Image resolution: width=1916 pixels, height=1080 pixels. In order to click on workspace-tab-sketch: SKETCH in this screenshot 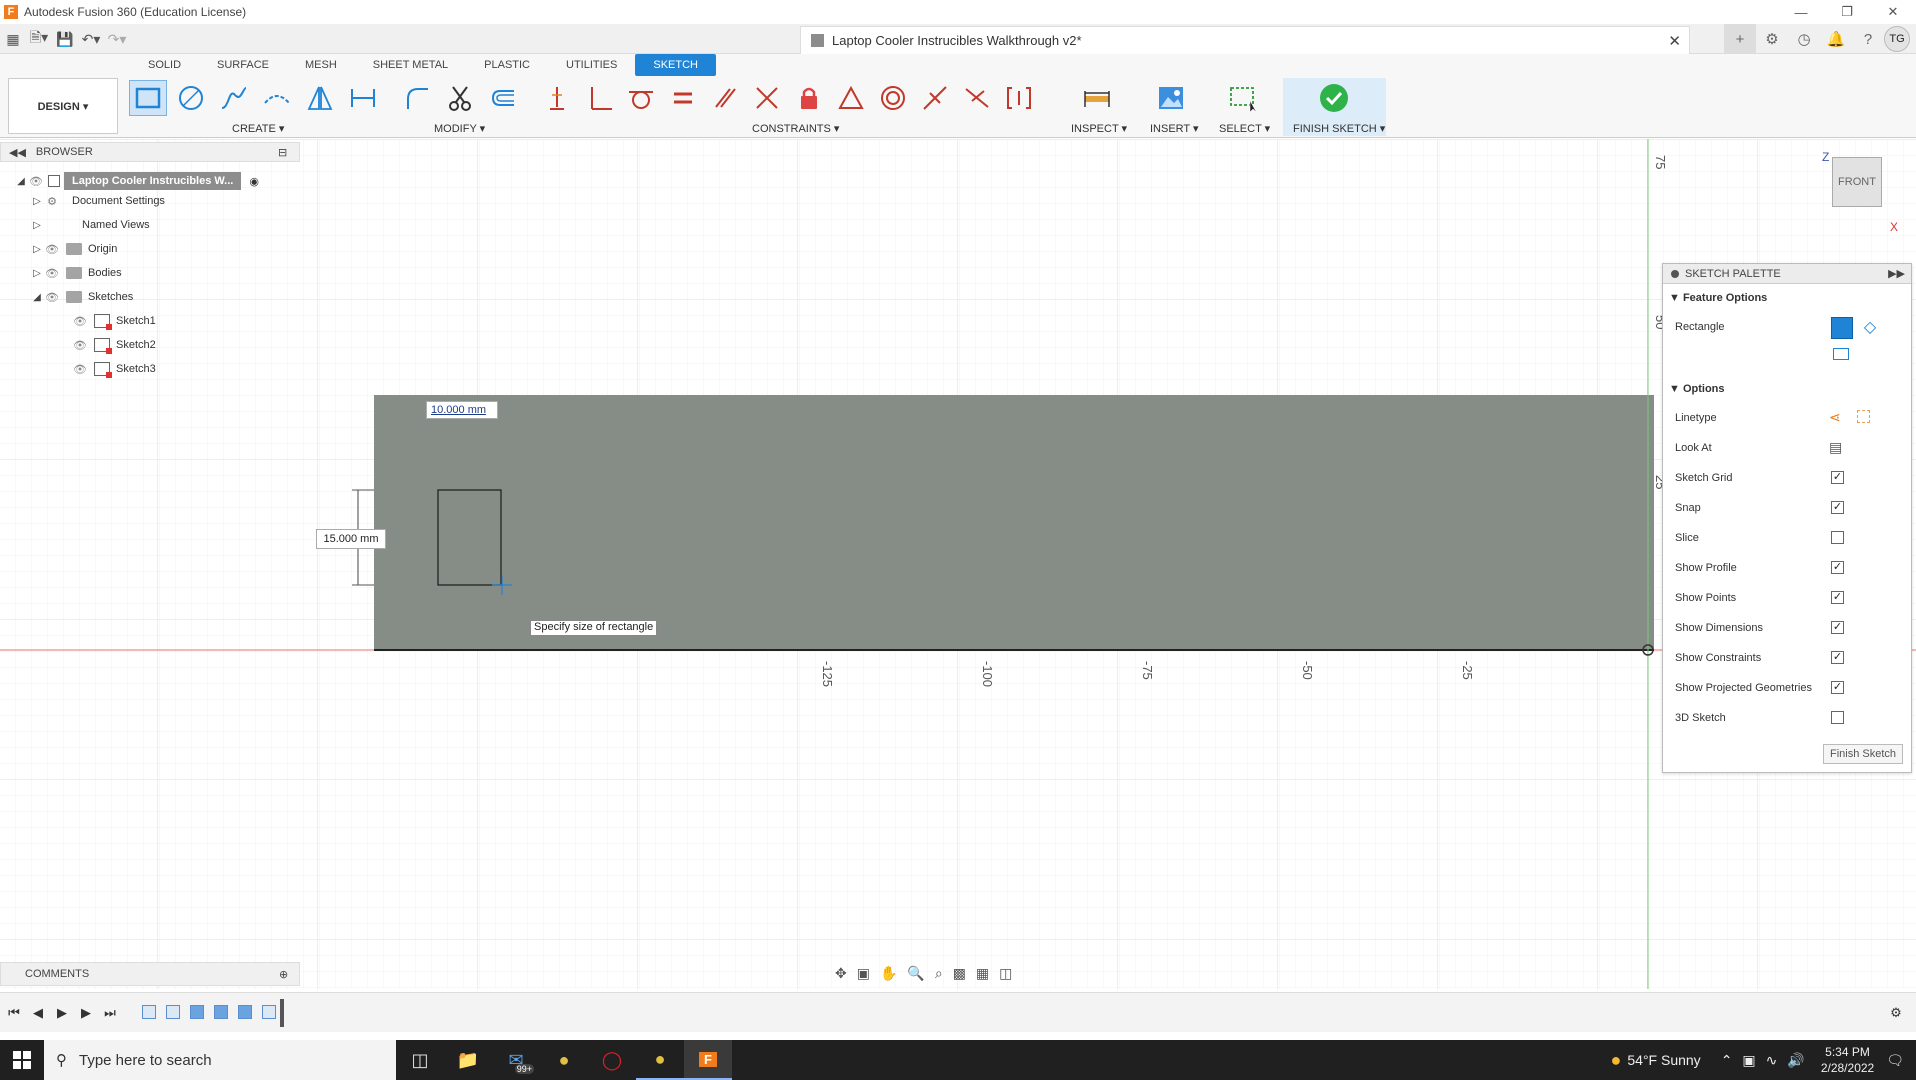, I will do `click(675, 65)`.